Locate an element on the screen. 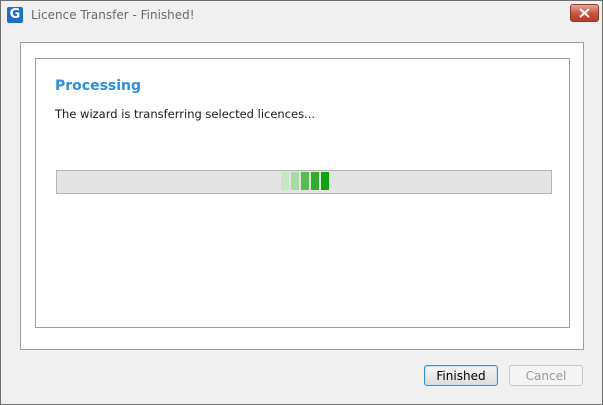  title-bar: G Licence Transfer - Finished! is located at coordinates (301, 16).